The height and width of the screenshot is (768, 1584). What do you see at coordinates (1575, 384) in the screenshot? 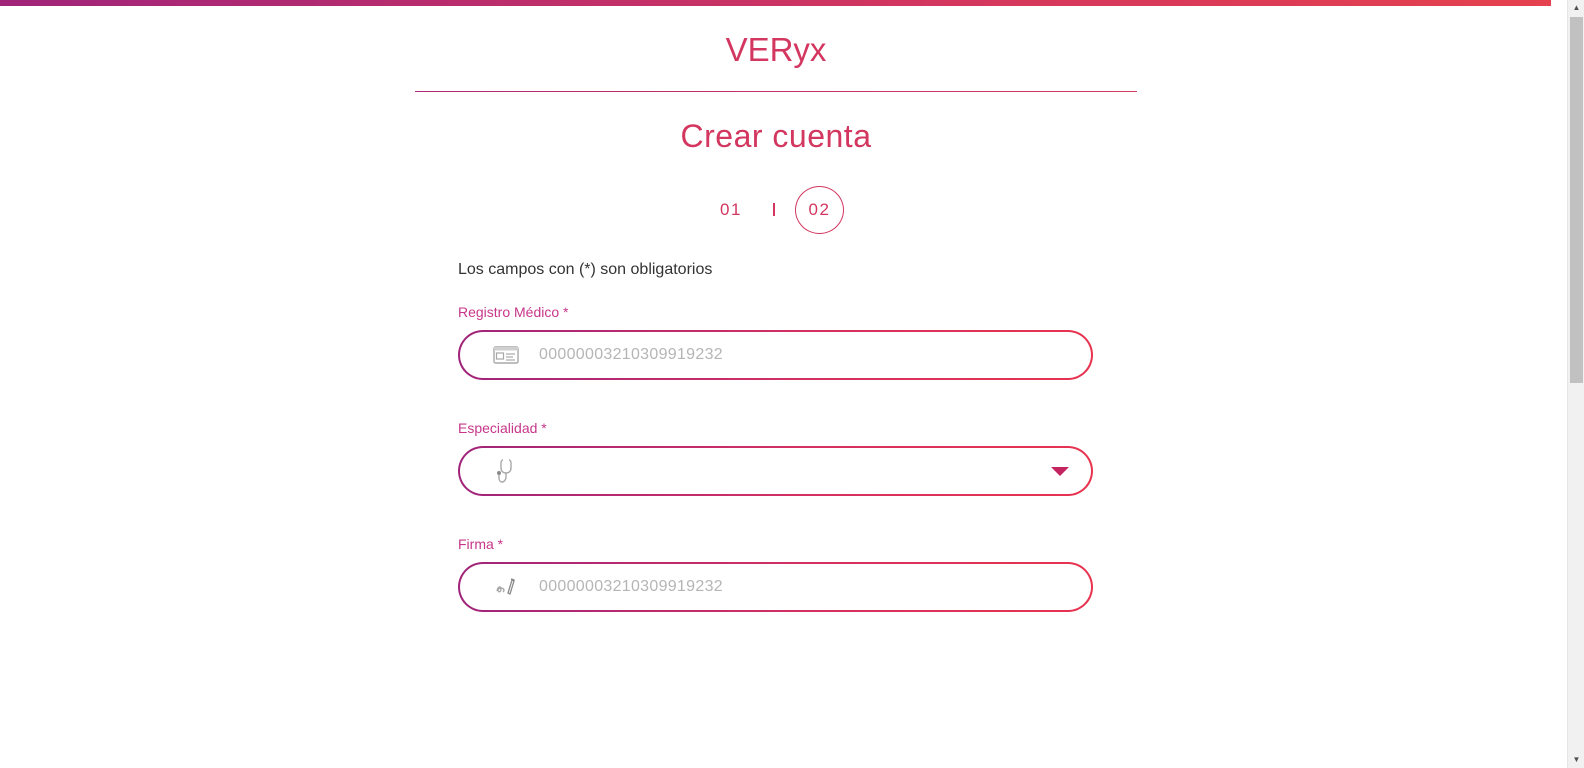
I see `vertical-scrollbar: ▲ ▼` at bounding box center [1575, 384].